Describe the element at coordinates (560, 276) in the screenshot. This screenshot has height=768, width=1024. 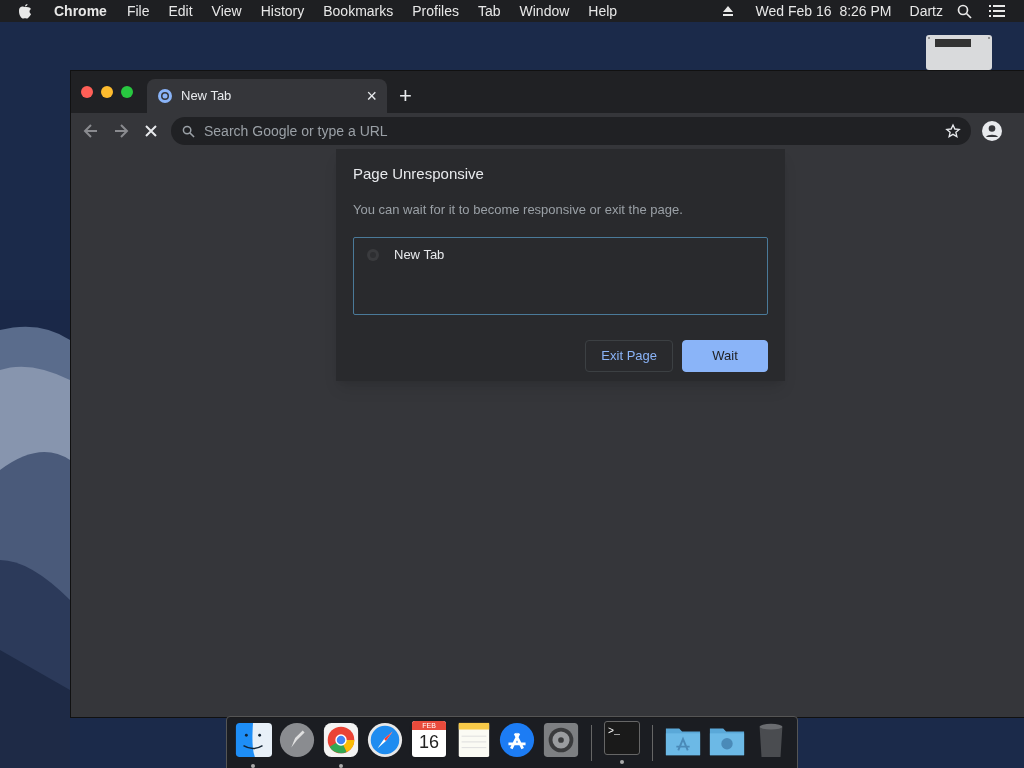
I see `page-list: New Tab` at that location.